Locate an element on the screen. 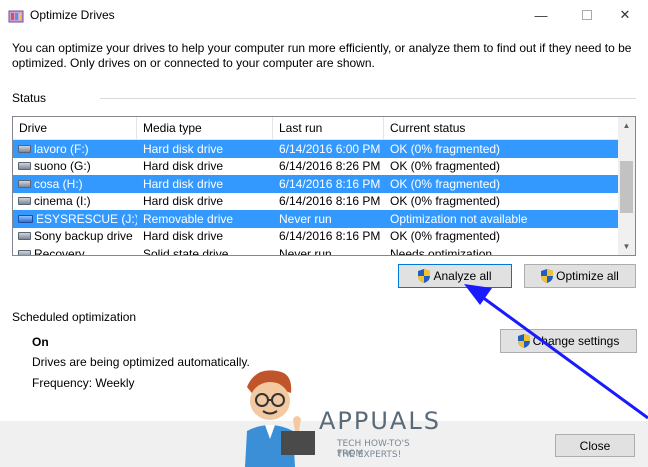  drive-name-cell: cinema (I:) is located at coordinates (75, 201).